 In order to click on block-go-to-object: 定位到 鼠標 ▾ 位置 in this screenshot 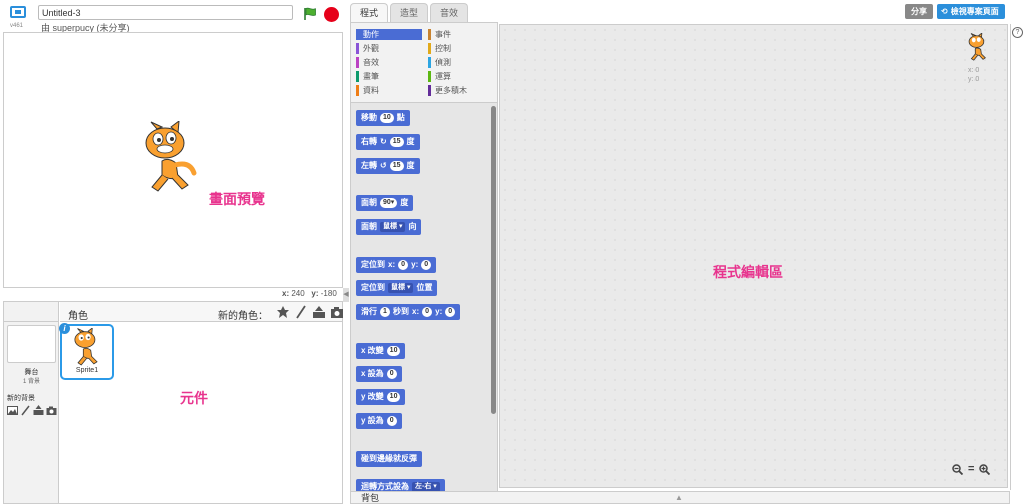, I will do `click(397, 288)`.